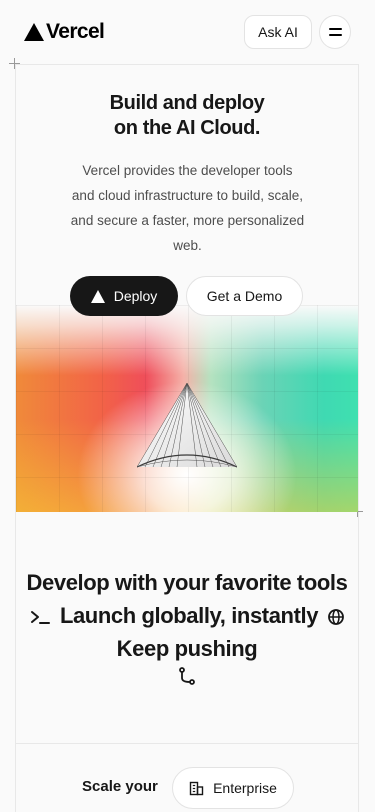  I want to click on enterprise-button: Enterprise, so click(233, 788).